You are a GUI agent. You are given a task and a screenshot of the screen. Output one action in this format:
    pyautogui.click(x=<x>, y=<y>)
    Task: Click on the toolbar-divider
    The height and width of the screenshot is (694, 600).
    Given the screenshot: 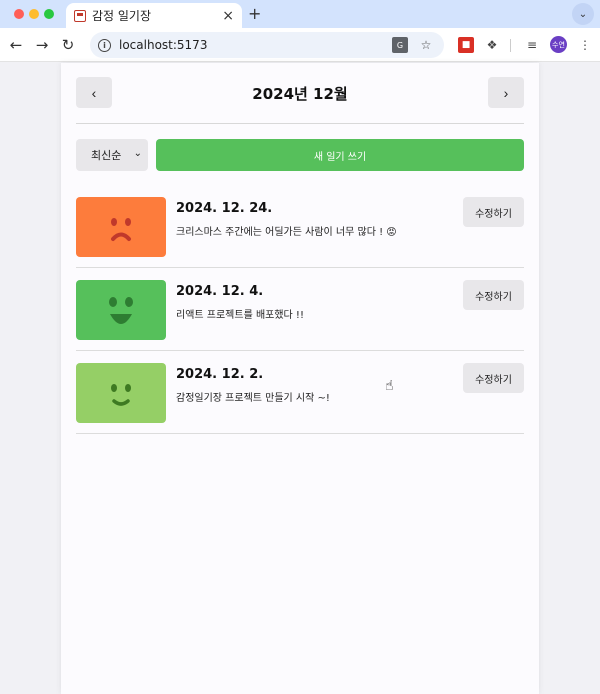 What is the action you would take?
    pyautogui.click(x=510, y=45)
    